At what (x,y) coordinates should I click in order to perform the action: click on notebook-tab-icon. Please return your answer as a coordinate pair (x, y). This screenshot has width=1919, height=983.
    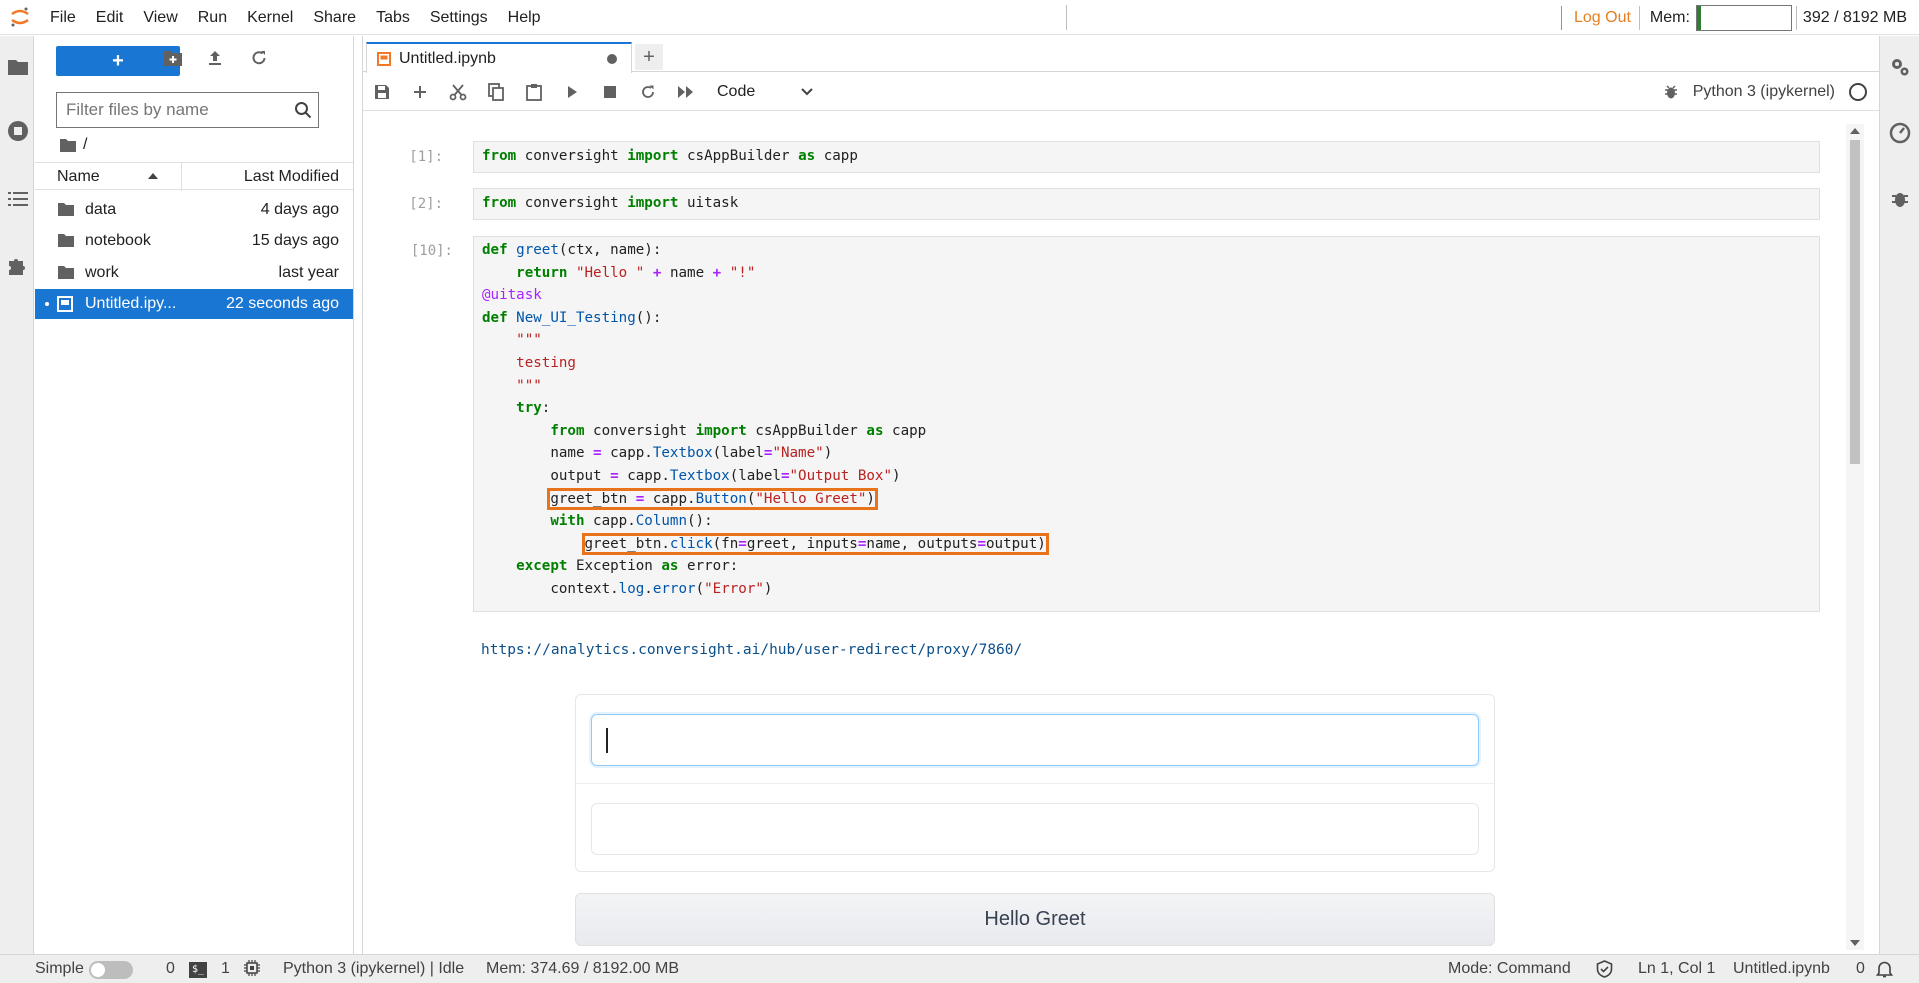
    Looking at the image, I should click on (384, 58).